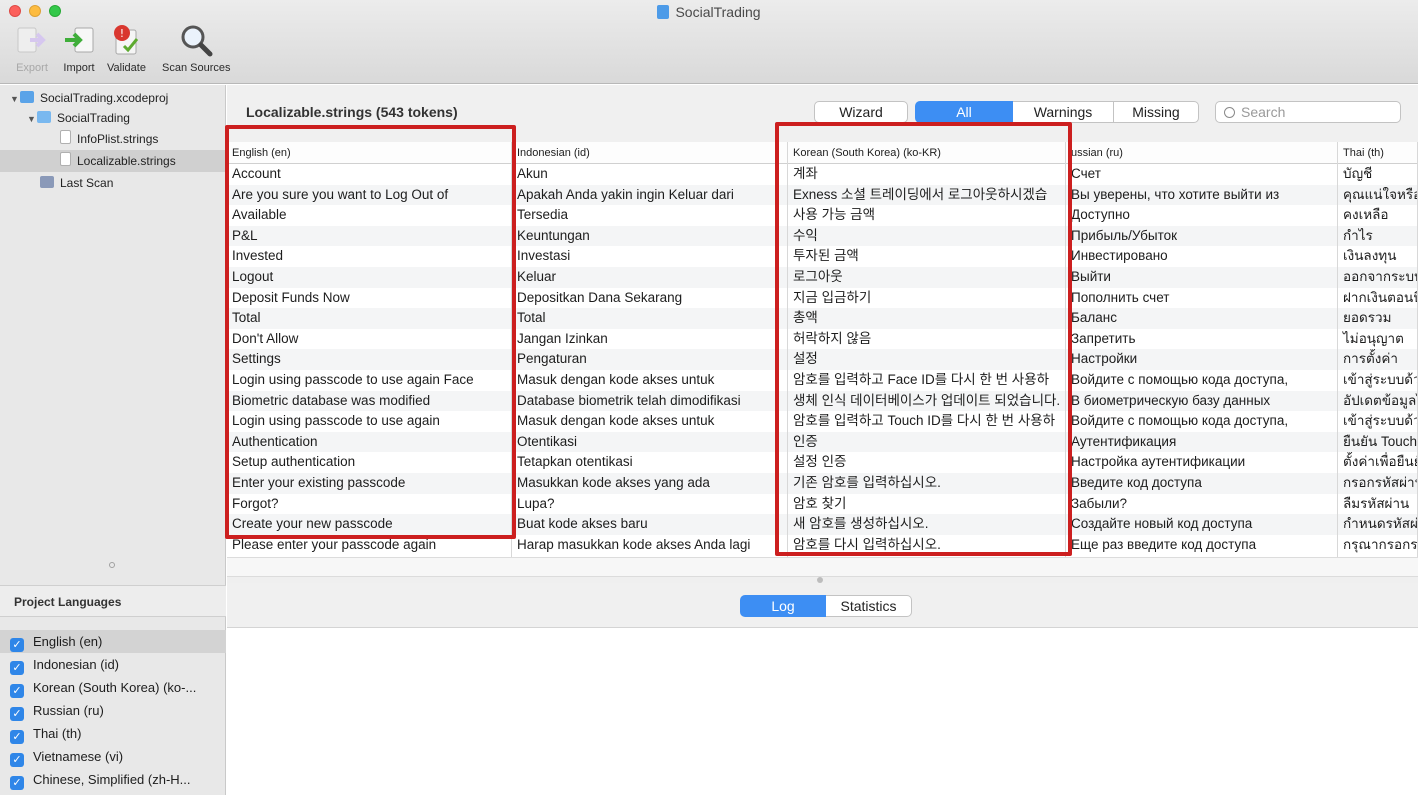 The image size is (1418, 795). Describe the element at coordinates (1377, 174) in the screenshot. I see `table-cell: บัญชี` at that location.